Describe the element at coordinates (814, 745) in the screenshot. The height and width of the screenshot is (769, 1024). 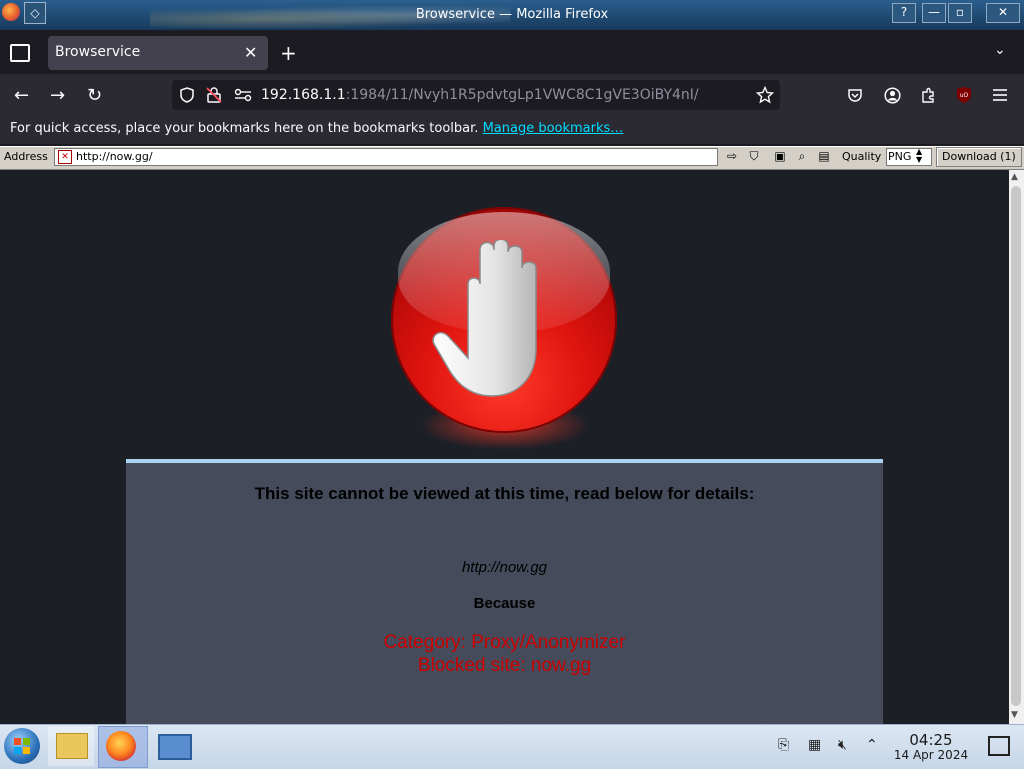
I see `battery-tray-icon: ▦` at that location.